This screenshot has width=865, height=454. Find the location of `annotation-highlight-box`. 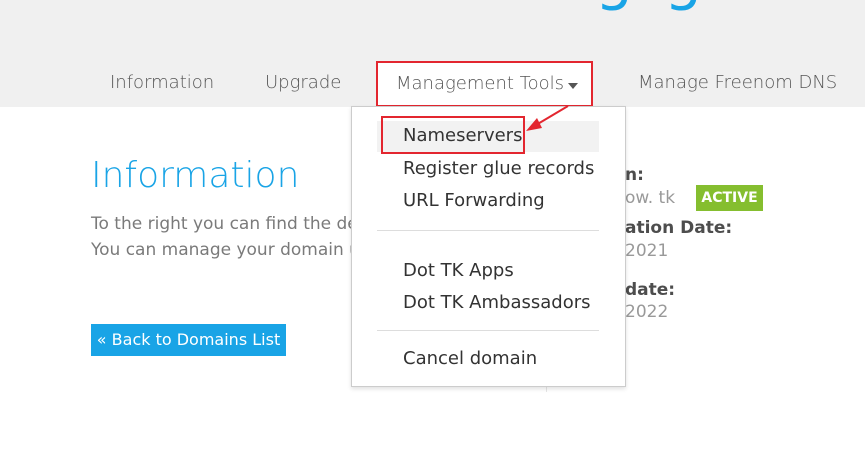

annotation-highlight-box is located at coordinates (453, 135).